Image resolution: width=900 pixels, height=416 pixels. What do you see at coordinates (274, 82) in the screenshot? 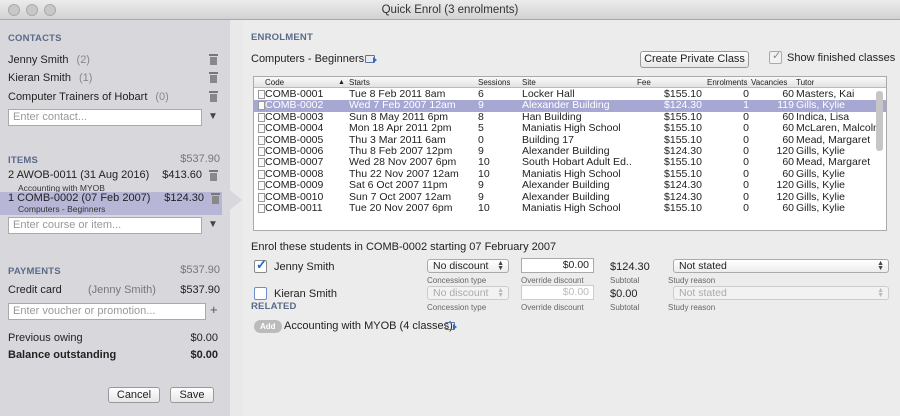
I see `column-header-code: Code` at bounding box center [274, 82].